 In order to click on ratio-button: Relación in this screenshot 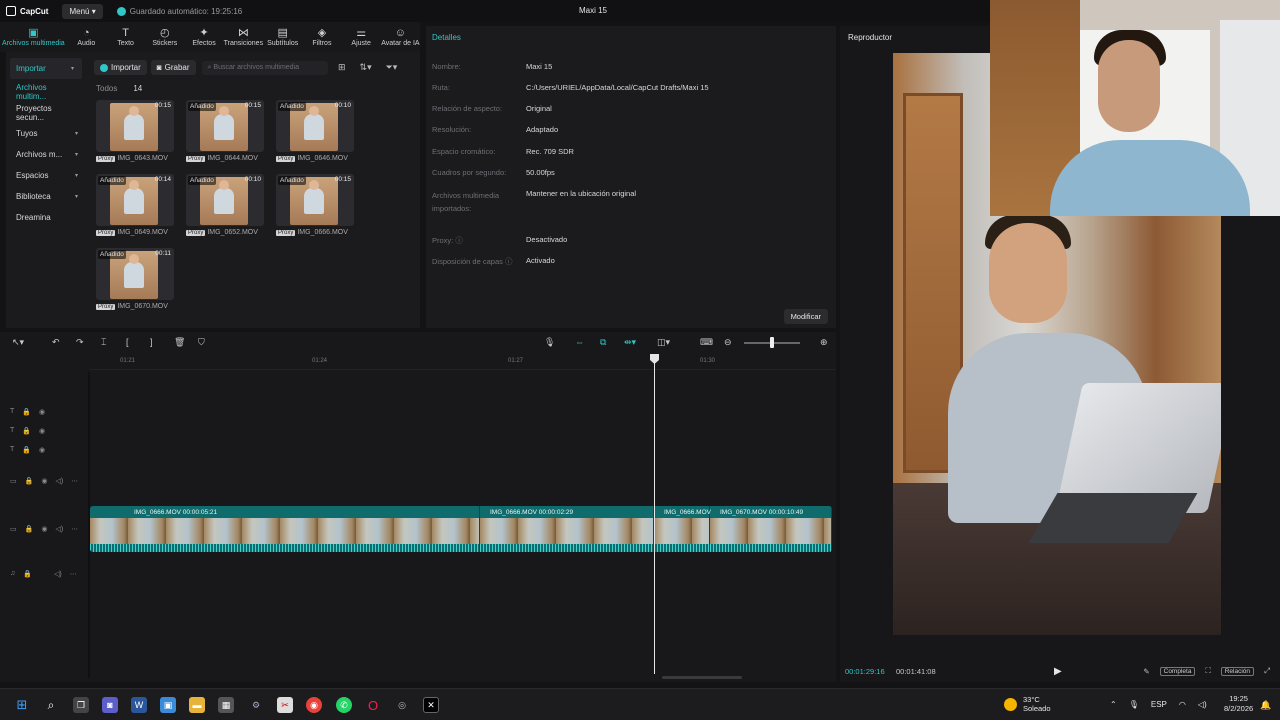, I will do `click(1237, 671)`.